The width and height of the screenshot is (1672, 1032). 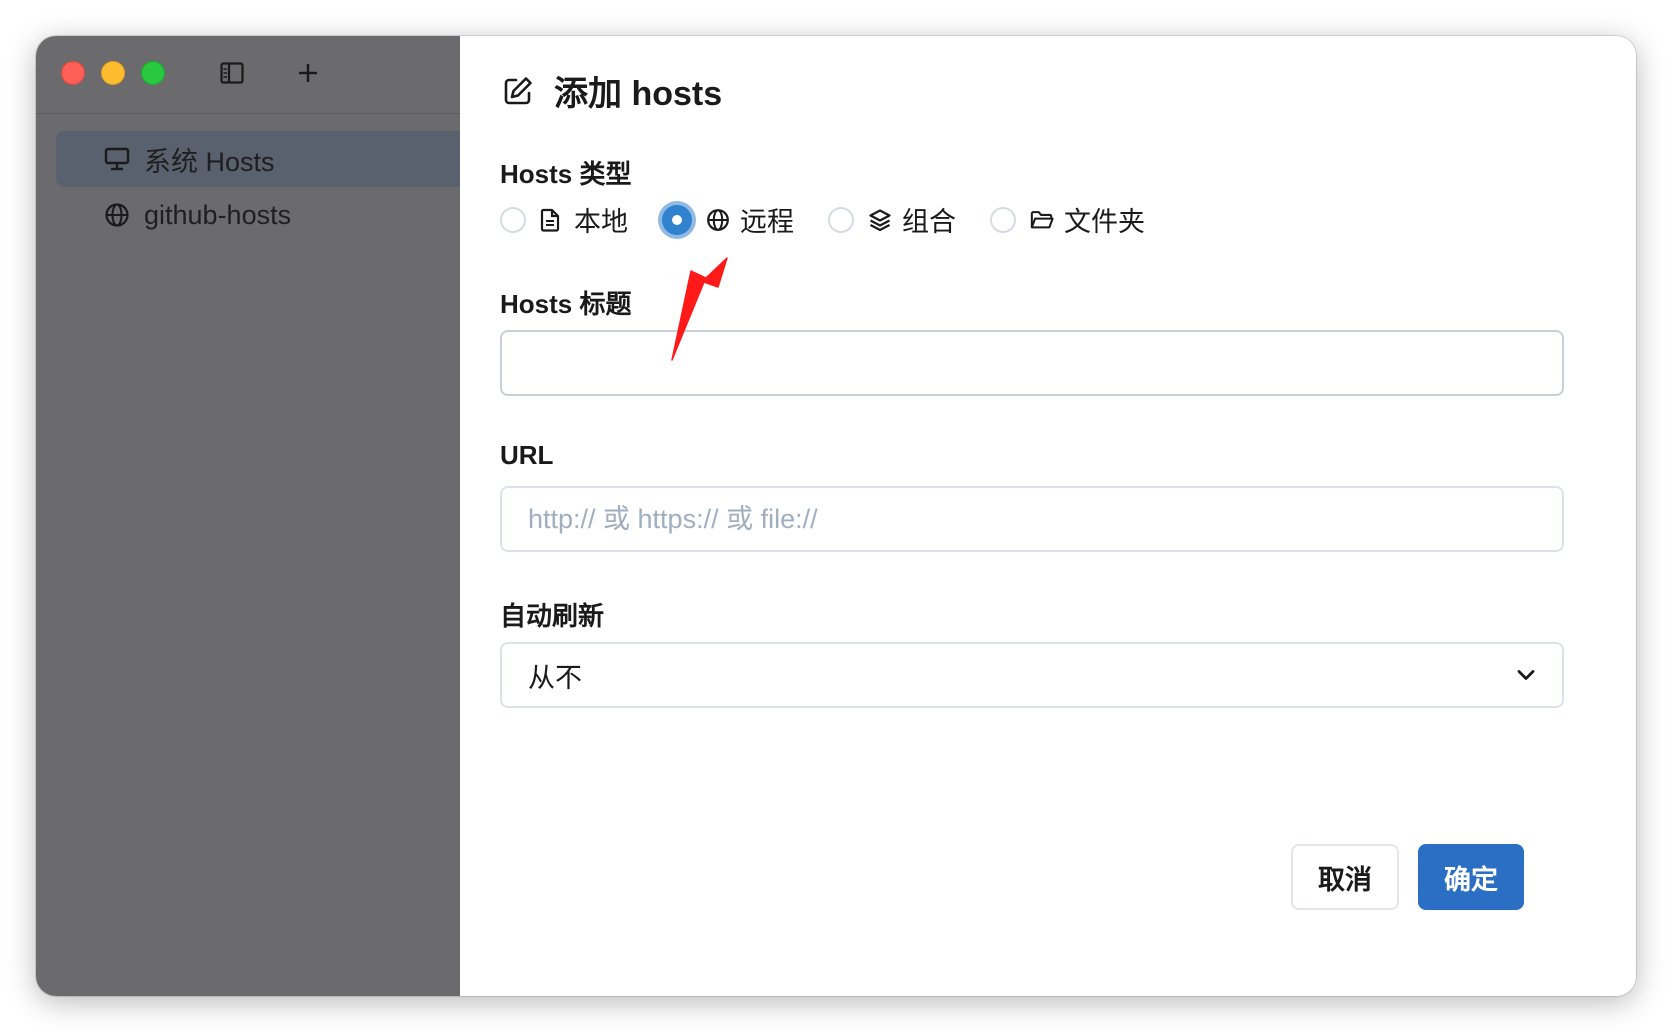 What do you see at coordinates (566, 174) in the screenshot?
I see `hosts-type-label: Hosts 类型` at bounding box center [566, 174].